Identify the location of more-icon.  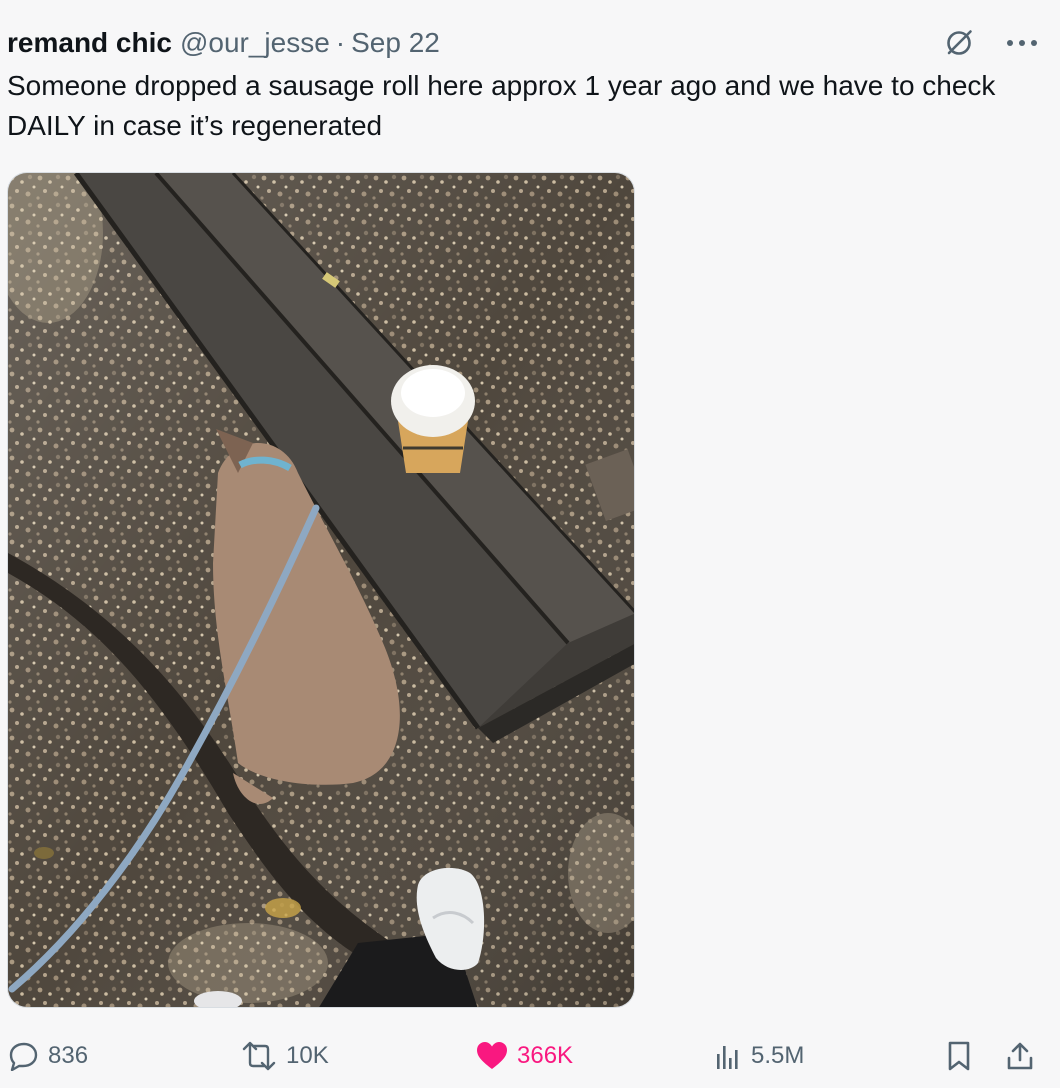
(1022, 43).